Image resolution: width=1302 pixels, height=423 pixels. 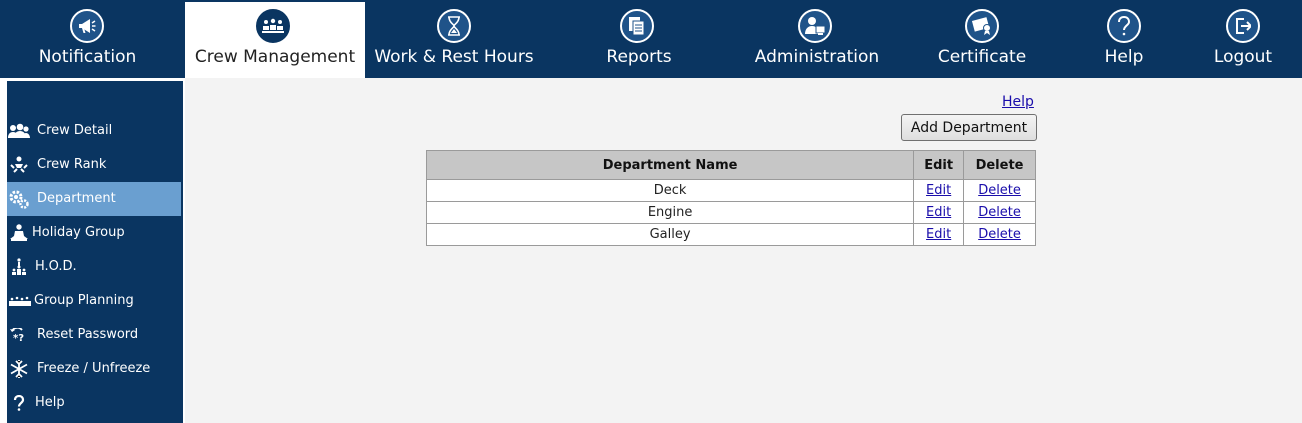 I want to click on sidebar-label-reset-password: Reset Password, so click(x=88, y=334).